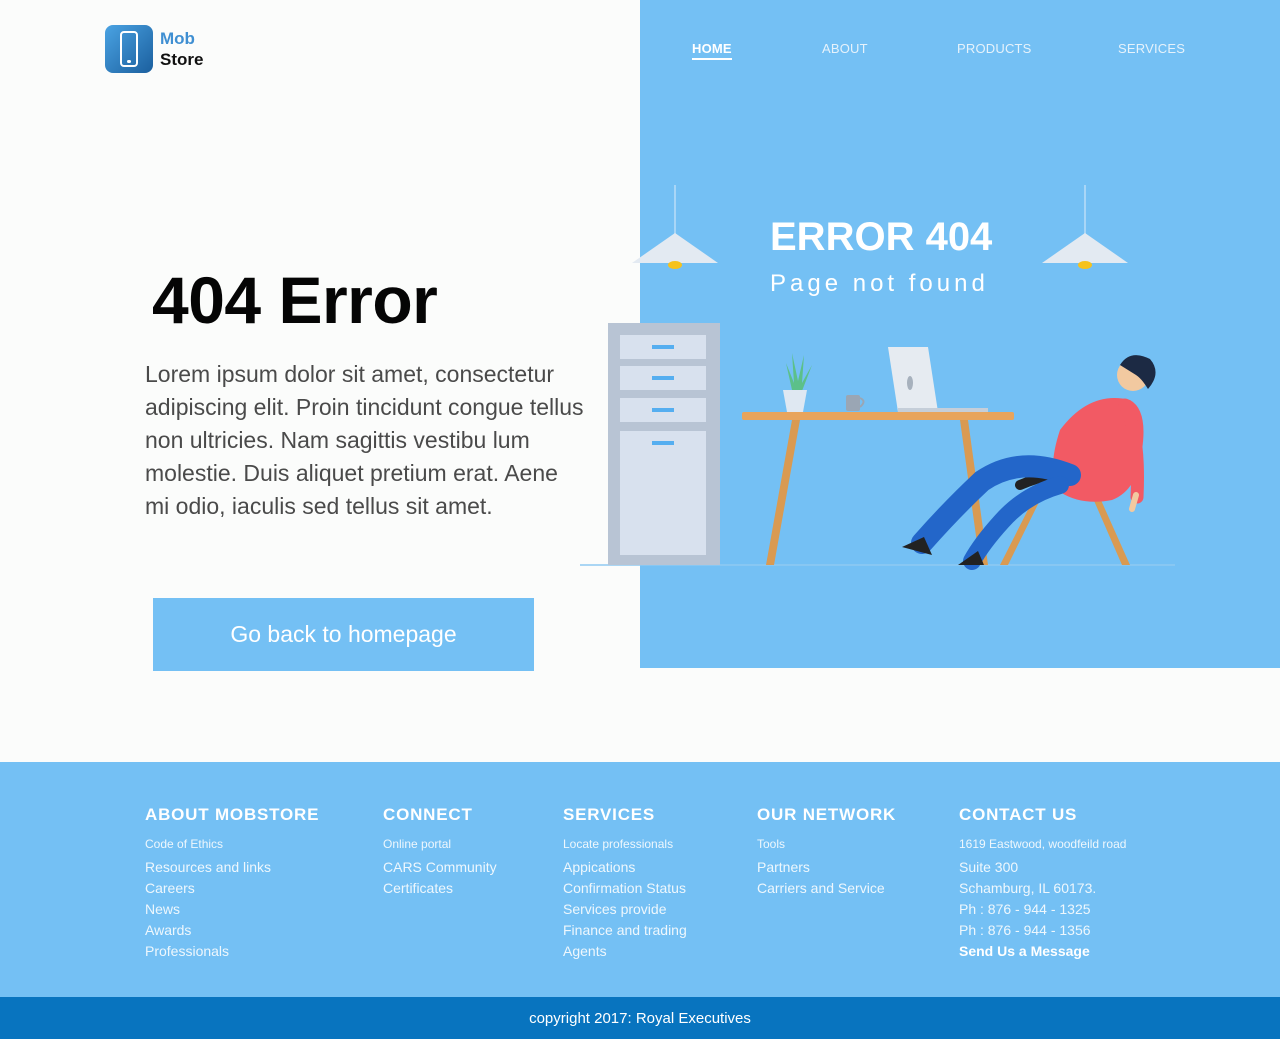 The width and height of the screenshot is (1280, 1039). Describe the element at coordinates (1042, 951) in the screenshot. I see `send-message-link: Send Us a Message` at that location.